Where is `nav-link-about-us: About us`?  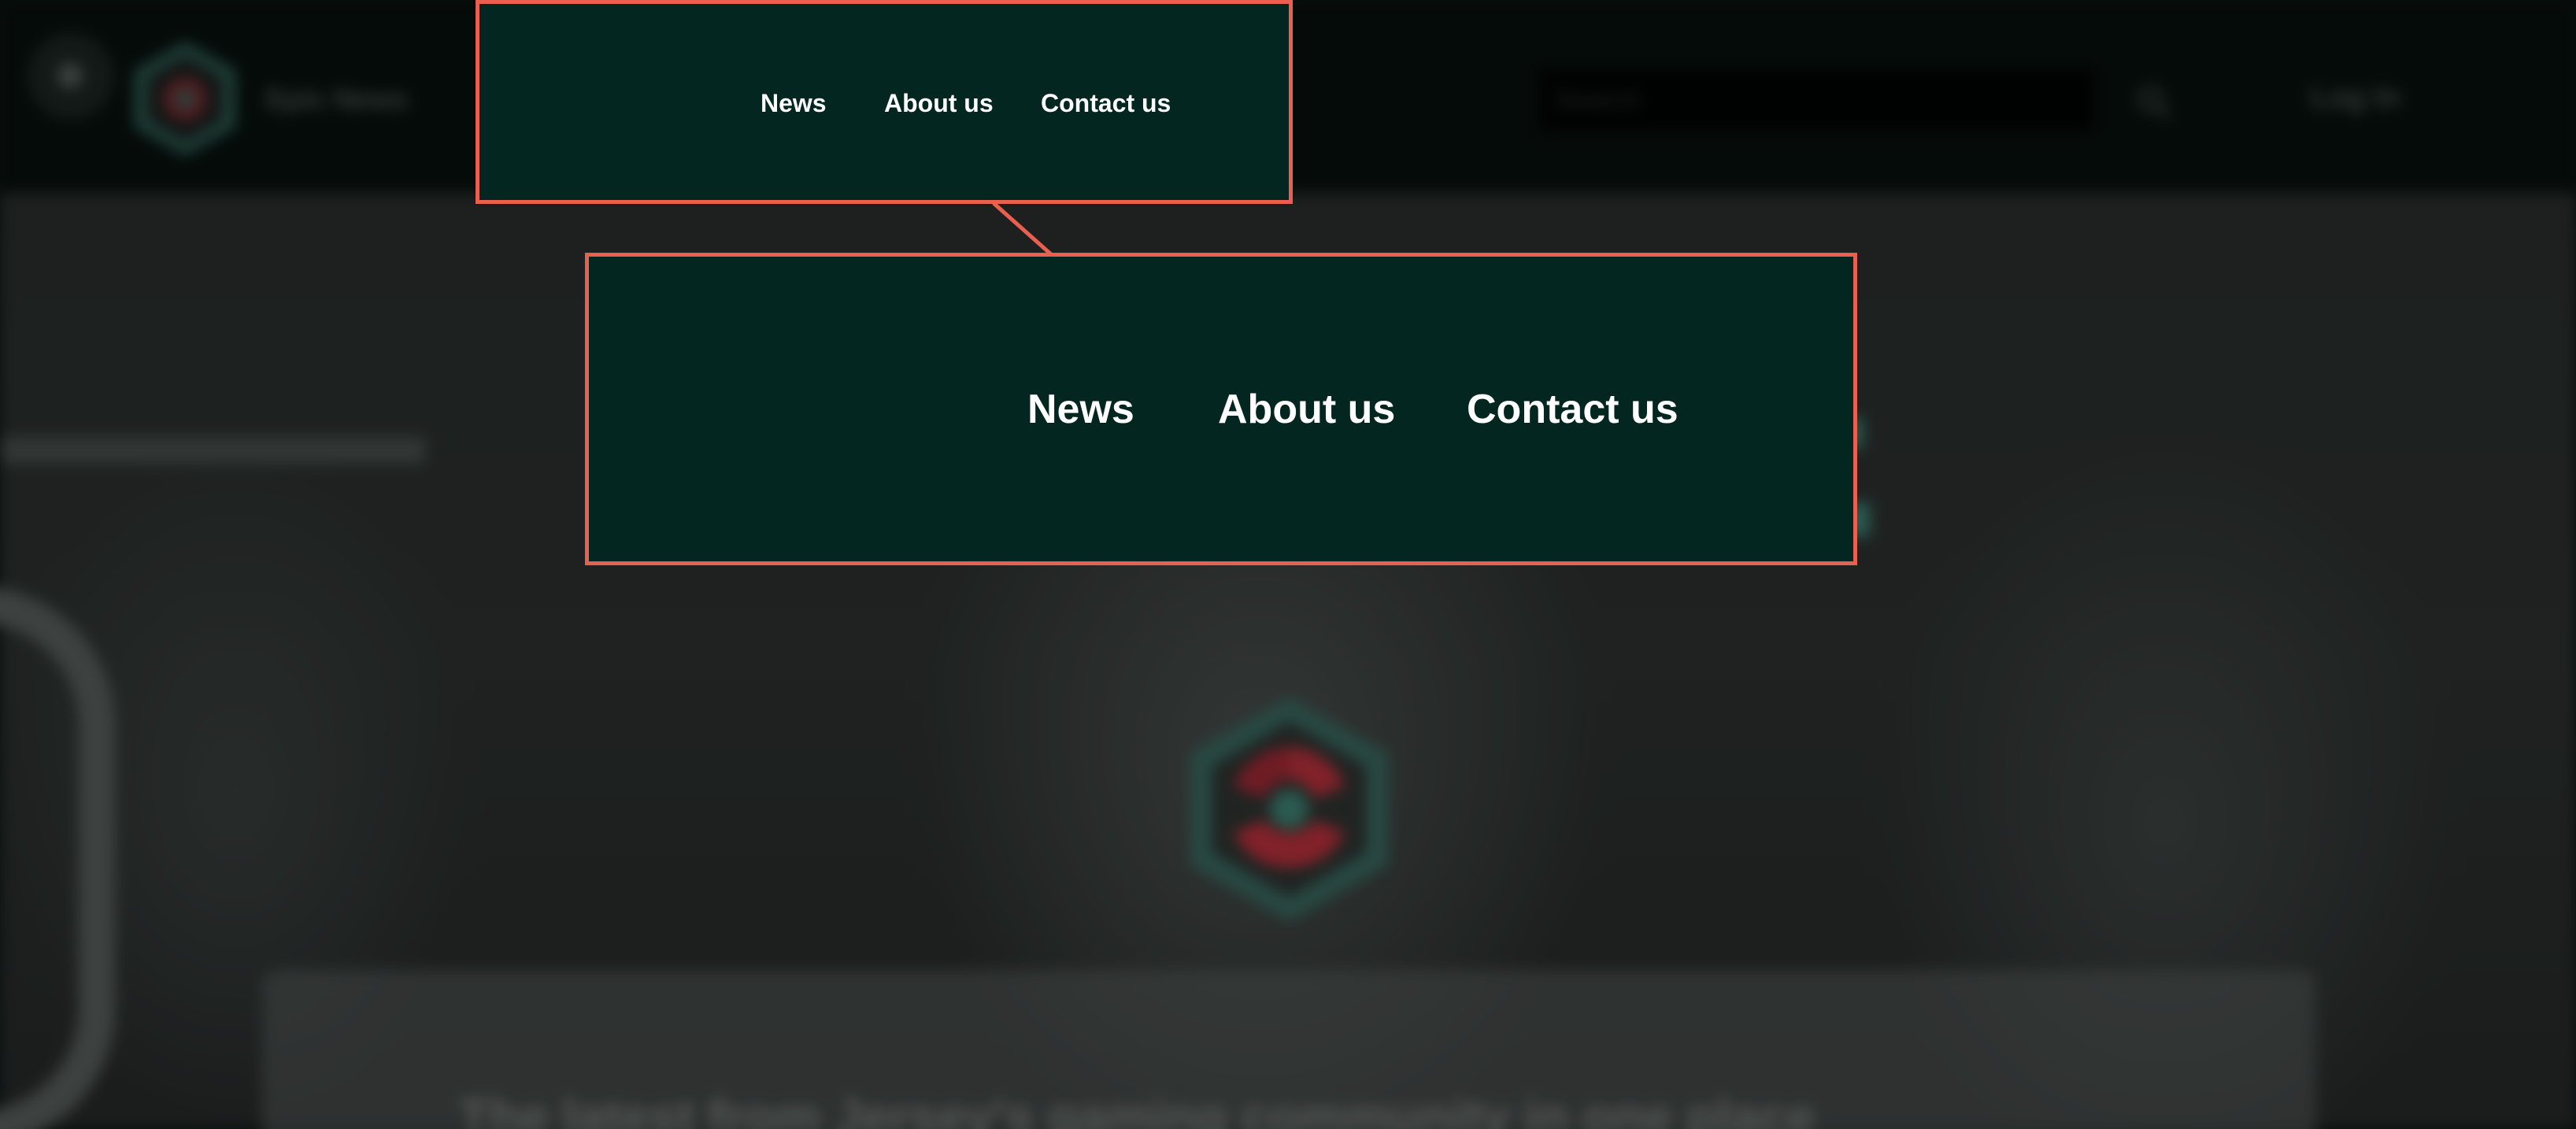
nav-link-about-us: About us is located at coordinates (939, 103).